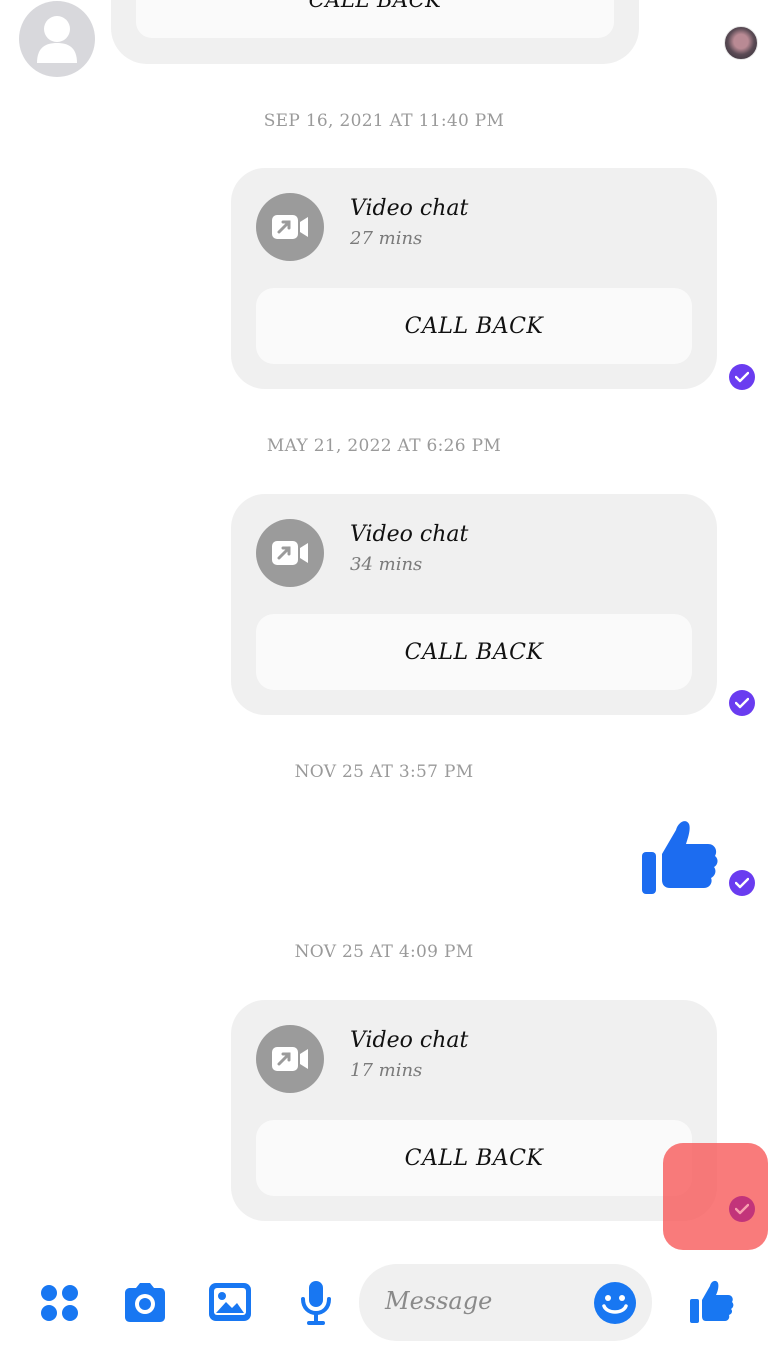  Describe the element at coordinates (375, 6) in the screenshot. I see `call-back-label: CALL BACK` at that location.